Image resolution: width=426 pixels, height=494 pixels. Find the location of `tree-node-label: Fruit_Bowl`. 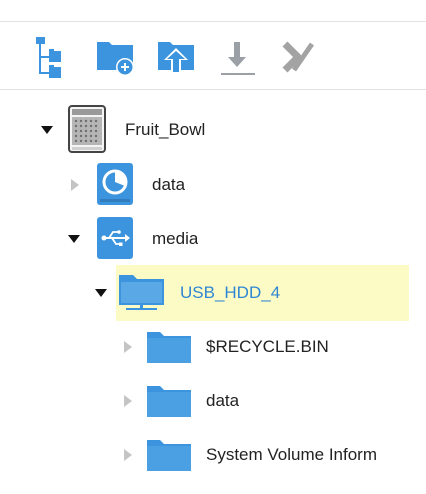

tree-node-label: Fruit_Bowl is located at coordinates (165, 129).